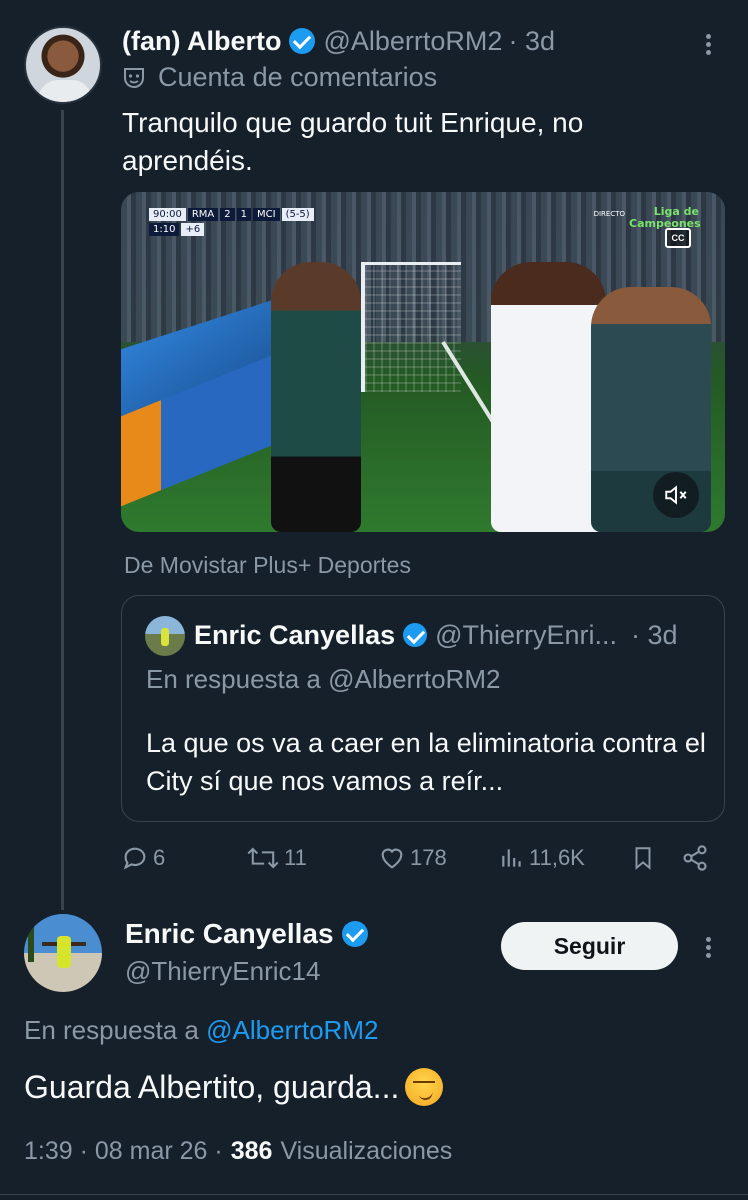 The height and width of the screenshot is (1200, 748). Describe the element at coordinates (227, 214) in the screenshot. I see `scorebug-home-score: 2` at that location.